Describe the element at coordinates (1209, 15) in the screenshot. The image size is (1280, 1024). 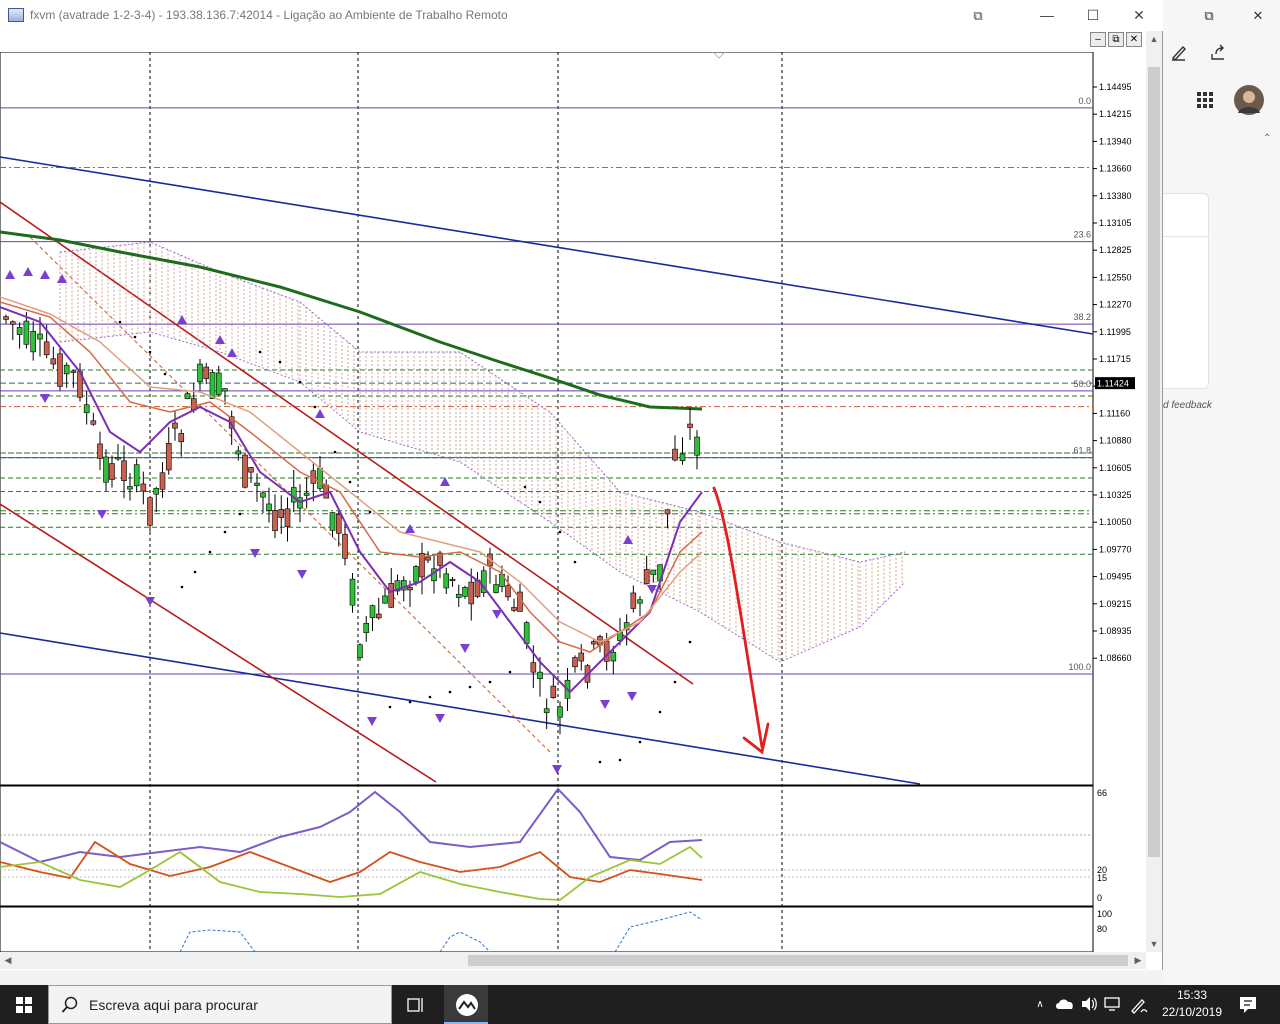
I see `side-restore-button: ⧉` at that location.